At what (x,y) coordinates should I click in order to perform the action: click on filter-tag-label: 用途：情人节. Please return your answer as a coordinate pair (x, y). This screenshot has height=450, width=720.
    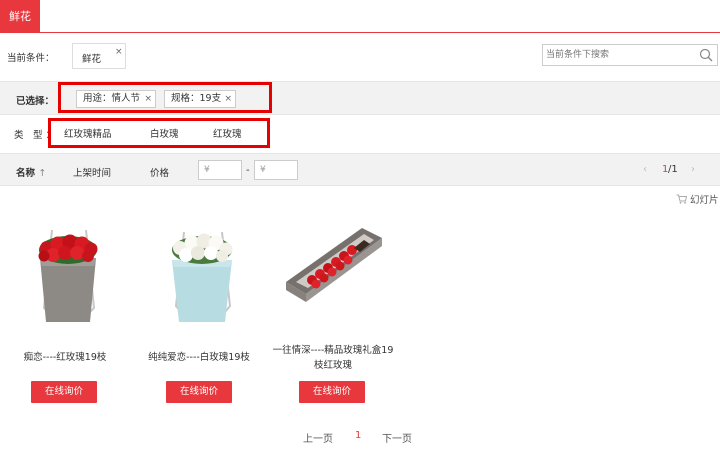
    Looking at the image, I should click on (112, 98).